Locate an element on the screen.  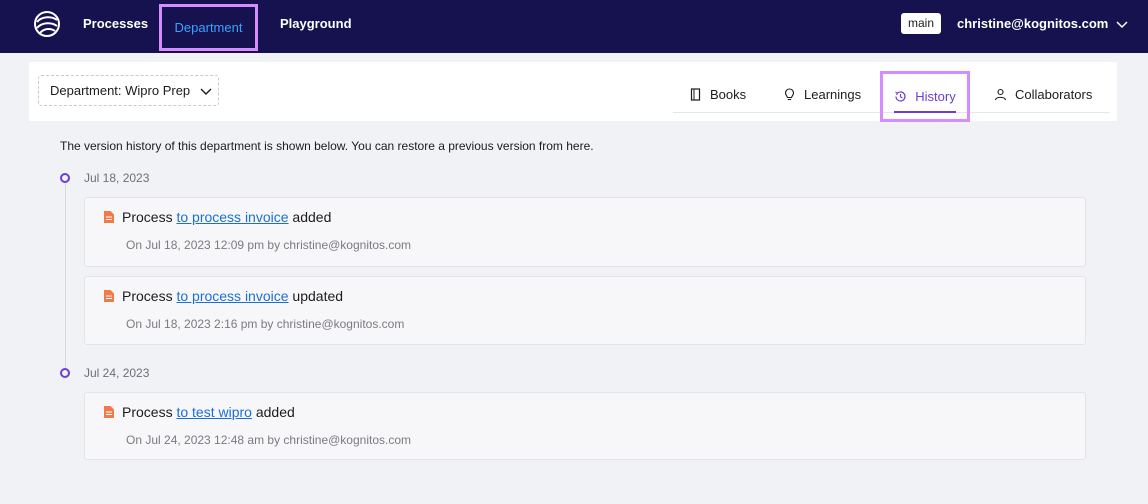
department-select-label: Department: Wipro Prep is located at coordinates (120, 90).